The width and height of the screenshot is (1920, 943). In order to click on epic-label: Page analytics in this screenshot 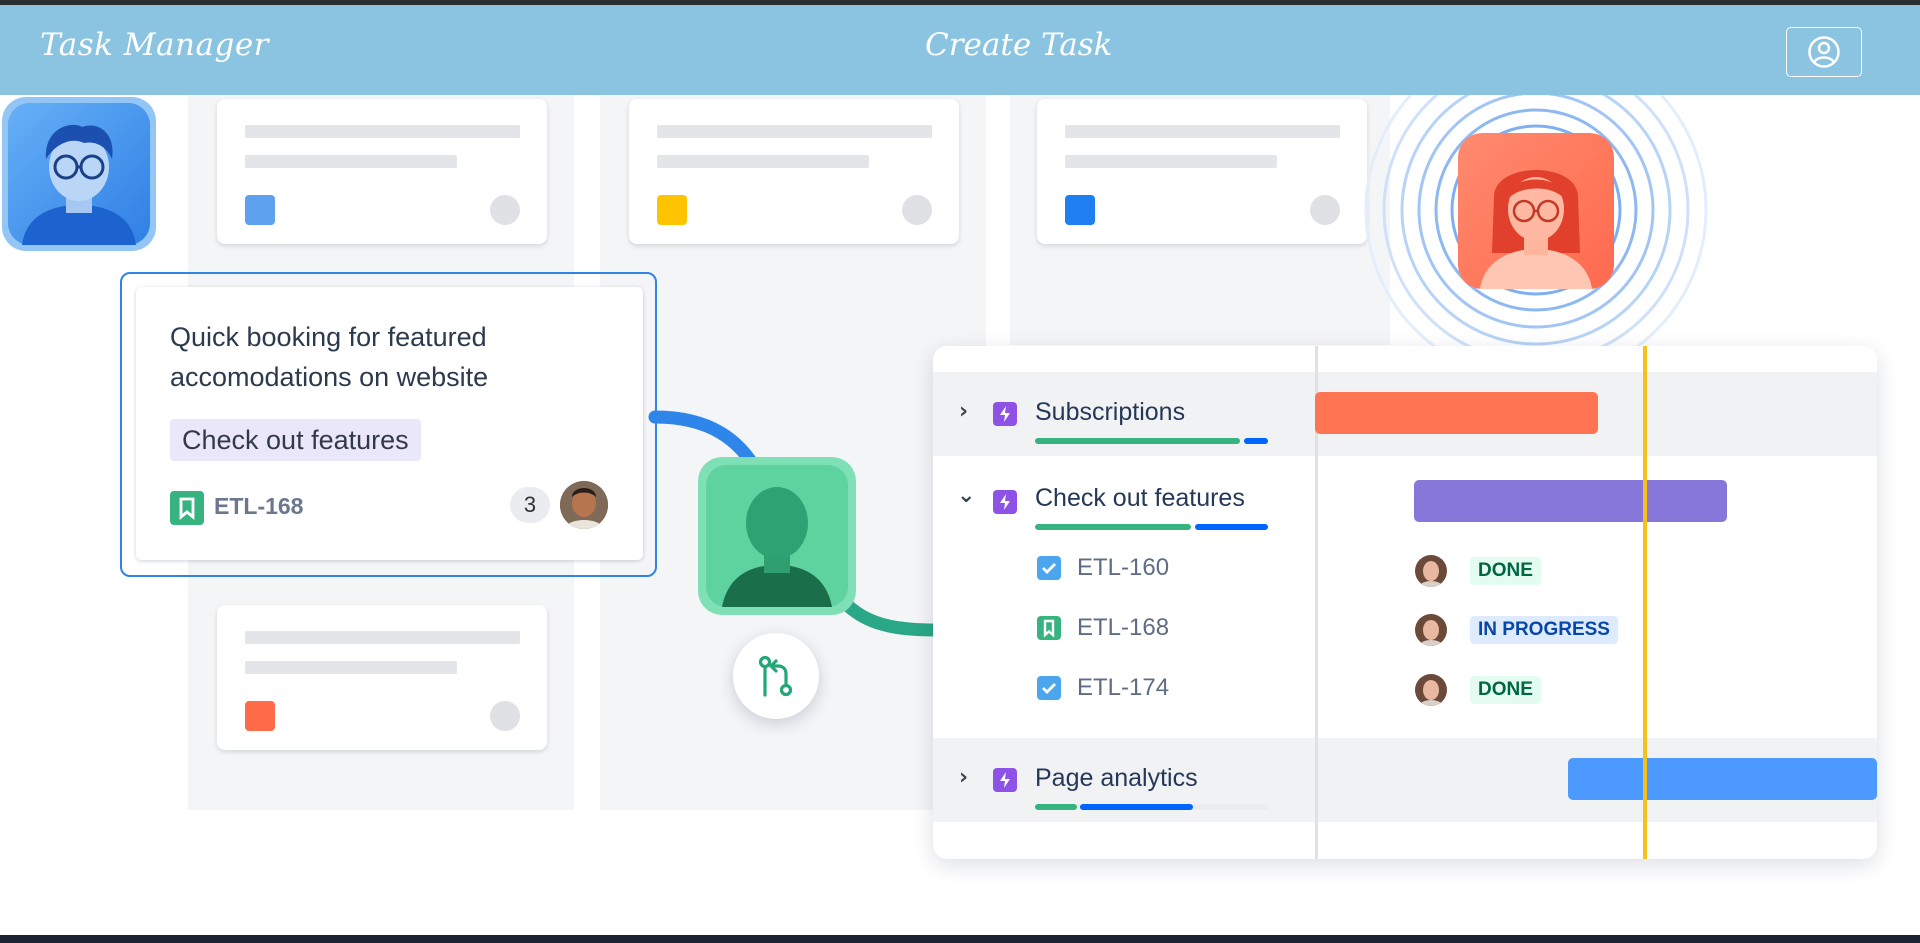, I will do `click(1116, 778)`.